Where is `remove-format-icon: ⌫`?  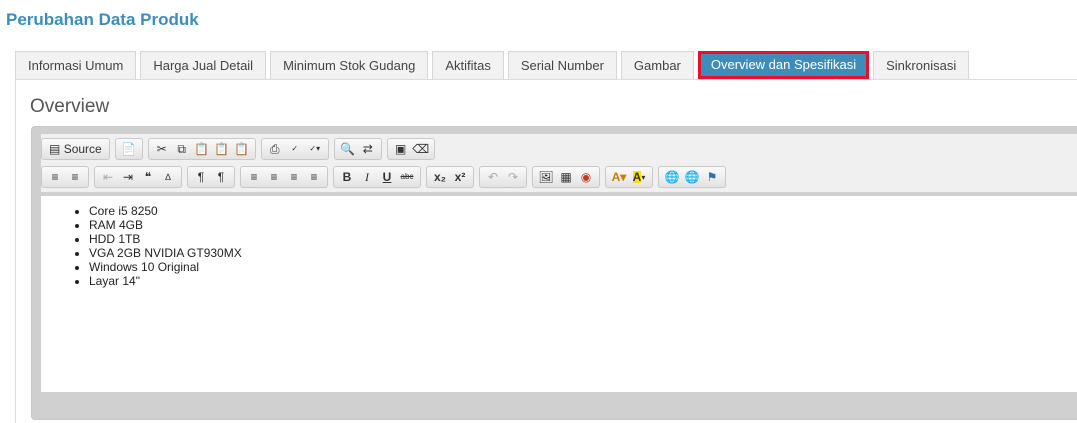
remove-format-icon: ⌫ is located at coordinates (421, 149).